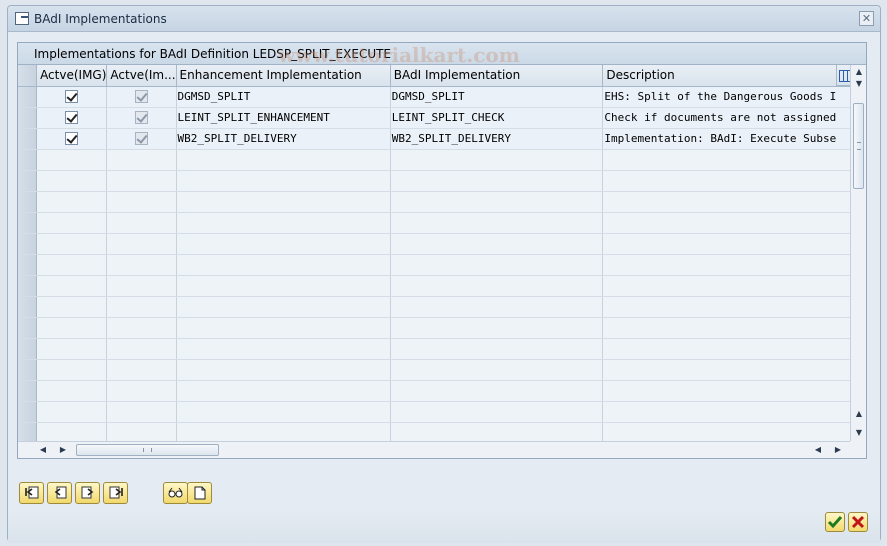 Image resolution: width=887 pixels, height=546 pixels. I want to click on scroll-right-icon: ▶, so click(63, 450).